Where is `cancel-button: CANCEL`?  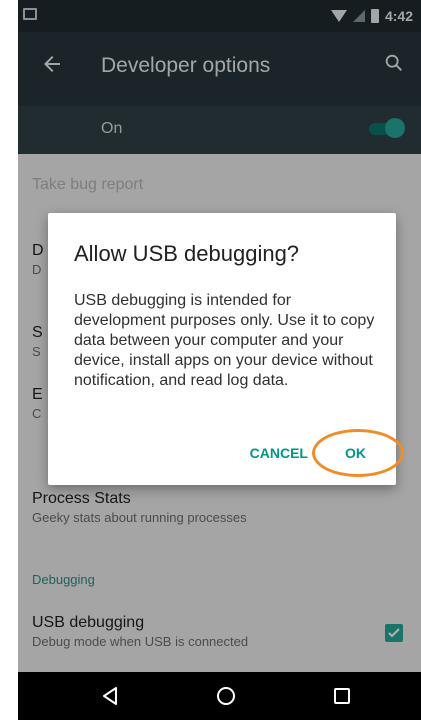 cancel-button: CANCEL is located at coordinates (279, 453).